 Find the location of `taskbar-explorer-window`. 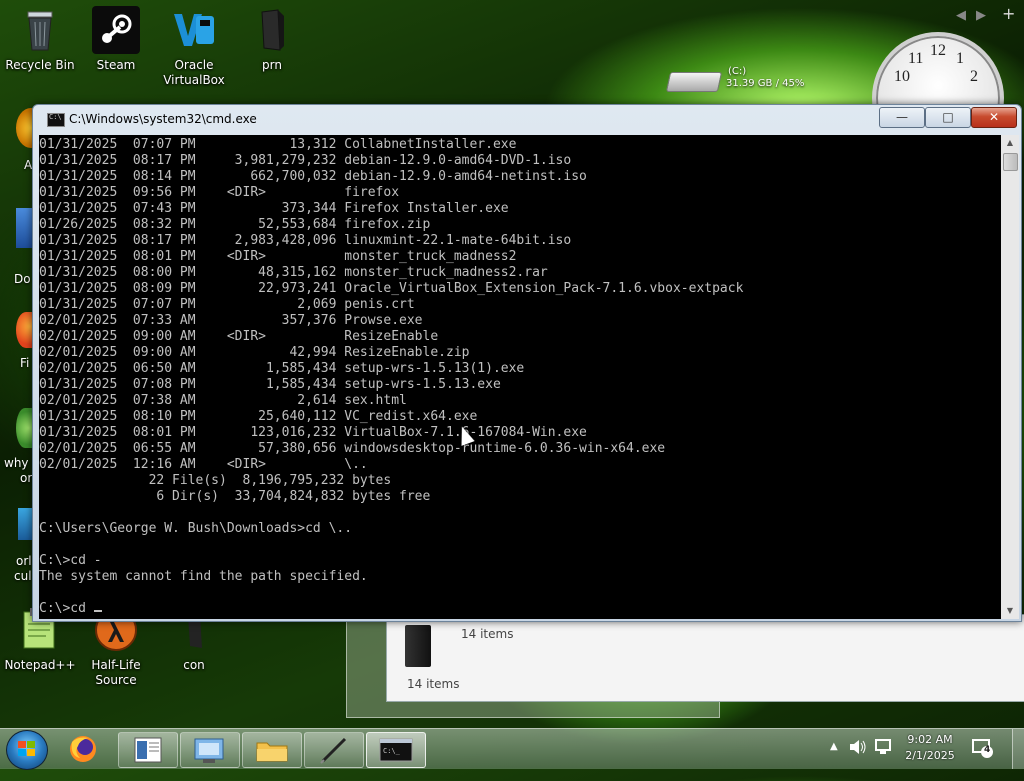

taskbar-explorer-window is located at coordinates (148, 750).